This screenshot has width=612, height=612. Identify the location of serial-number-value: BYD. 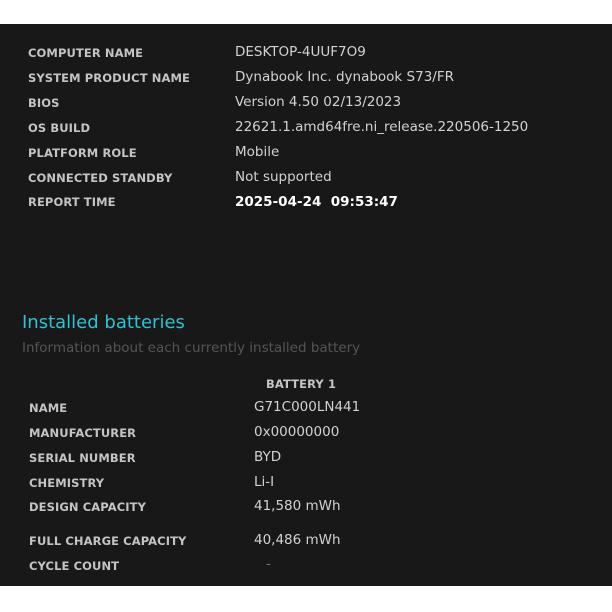
(268, 457).